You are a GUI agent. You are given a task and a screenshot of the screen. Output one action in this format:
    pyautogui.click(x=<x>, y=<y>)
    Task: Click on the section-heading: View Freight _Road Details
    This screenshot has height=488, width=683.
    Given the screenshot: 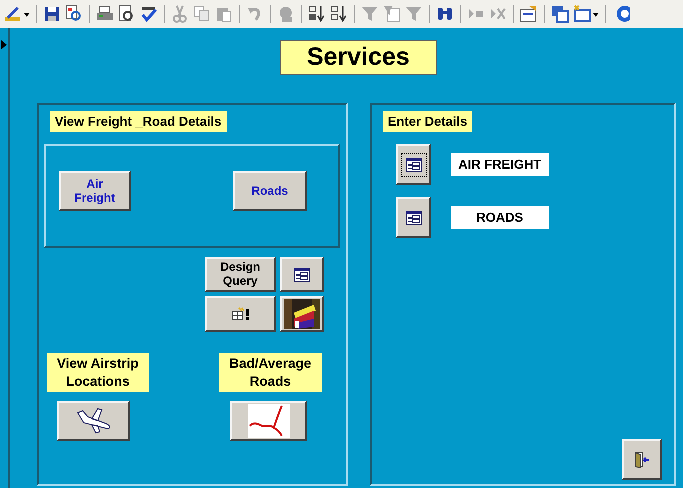 What is the action you would take?
    pyautogui.click(x=138, y=121)
    